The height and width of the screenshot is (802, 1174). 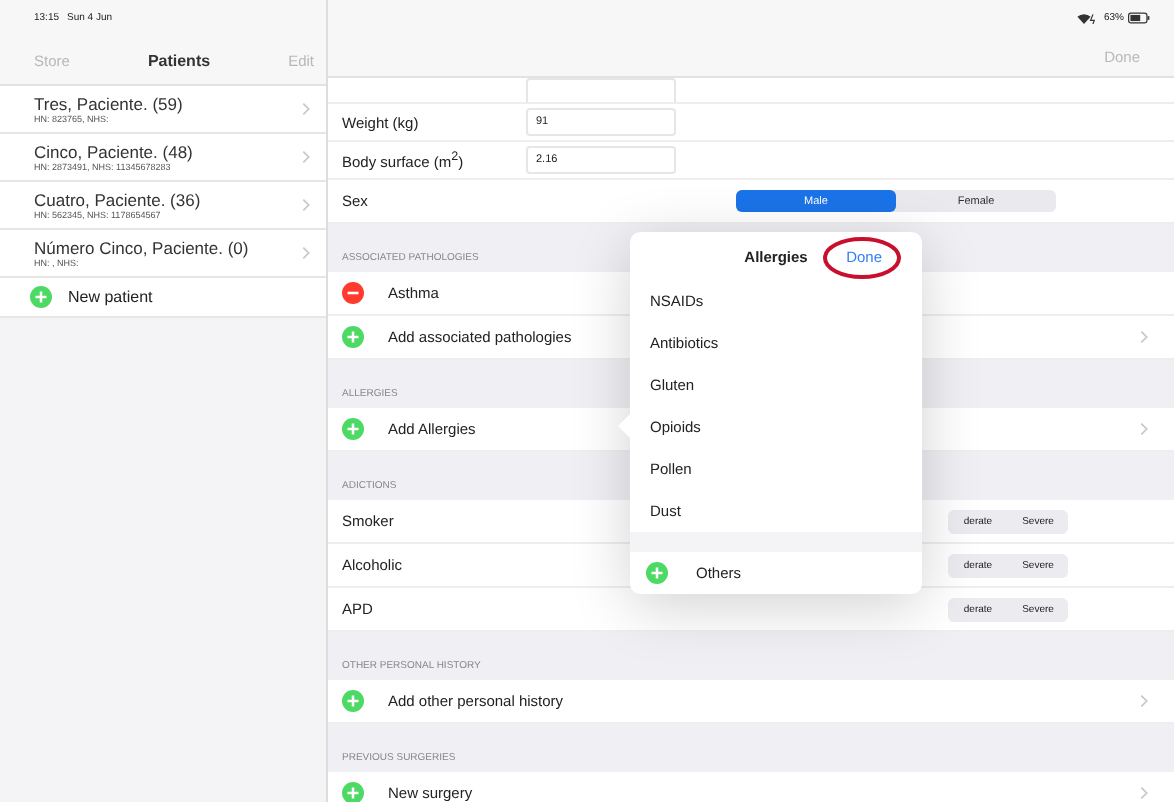 What do you see at coordinates (1086, 18) in the screenshot?
I see `status-icons` at bounding box center [1086, 18].